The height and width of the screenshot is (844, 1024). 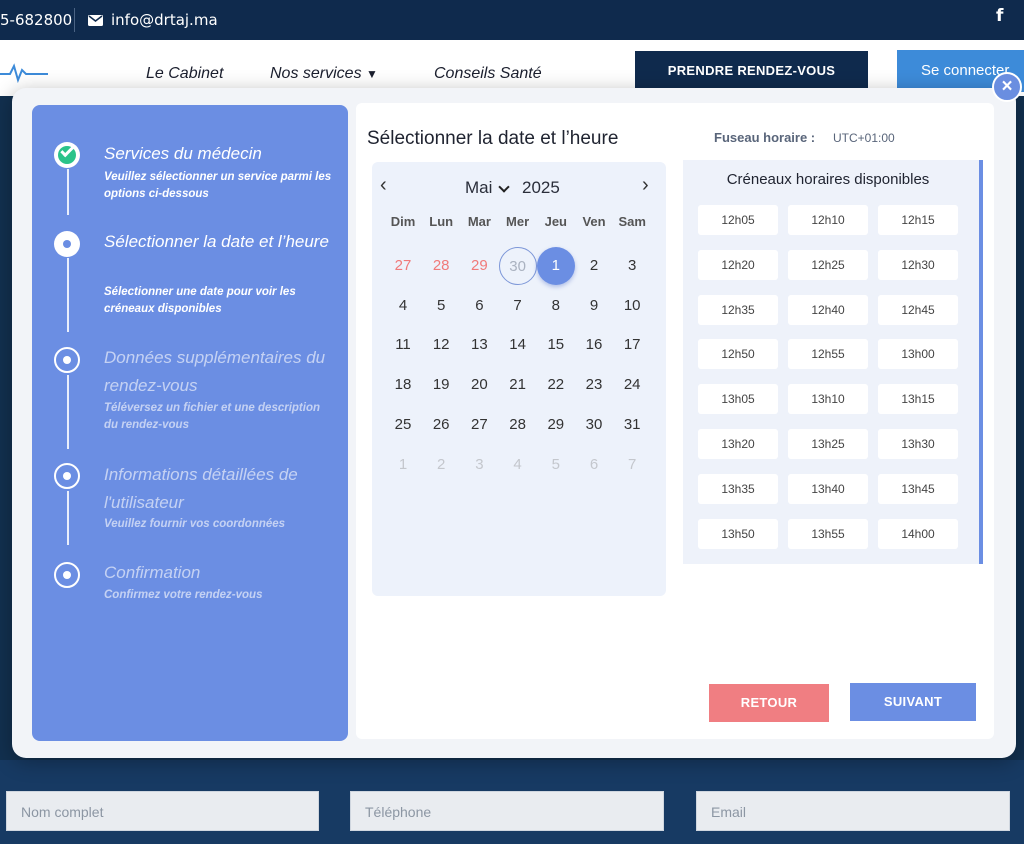 I want to click on calendar-day: 2, so click(x=594, y=266).